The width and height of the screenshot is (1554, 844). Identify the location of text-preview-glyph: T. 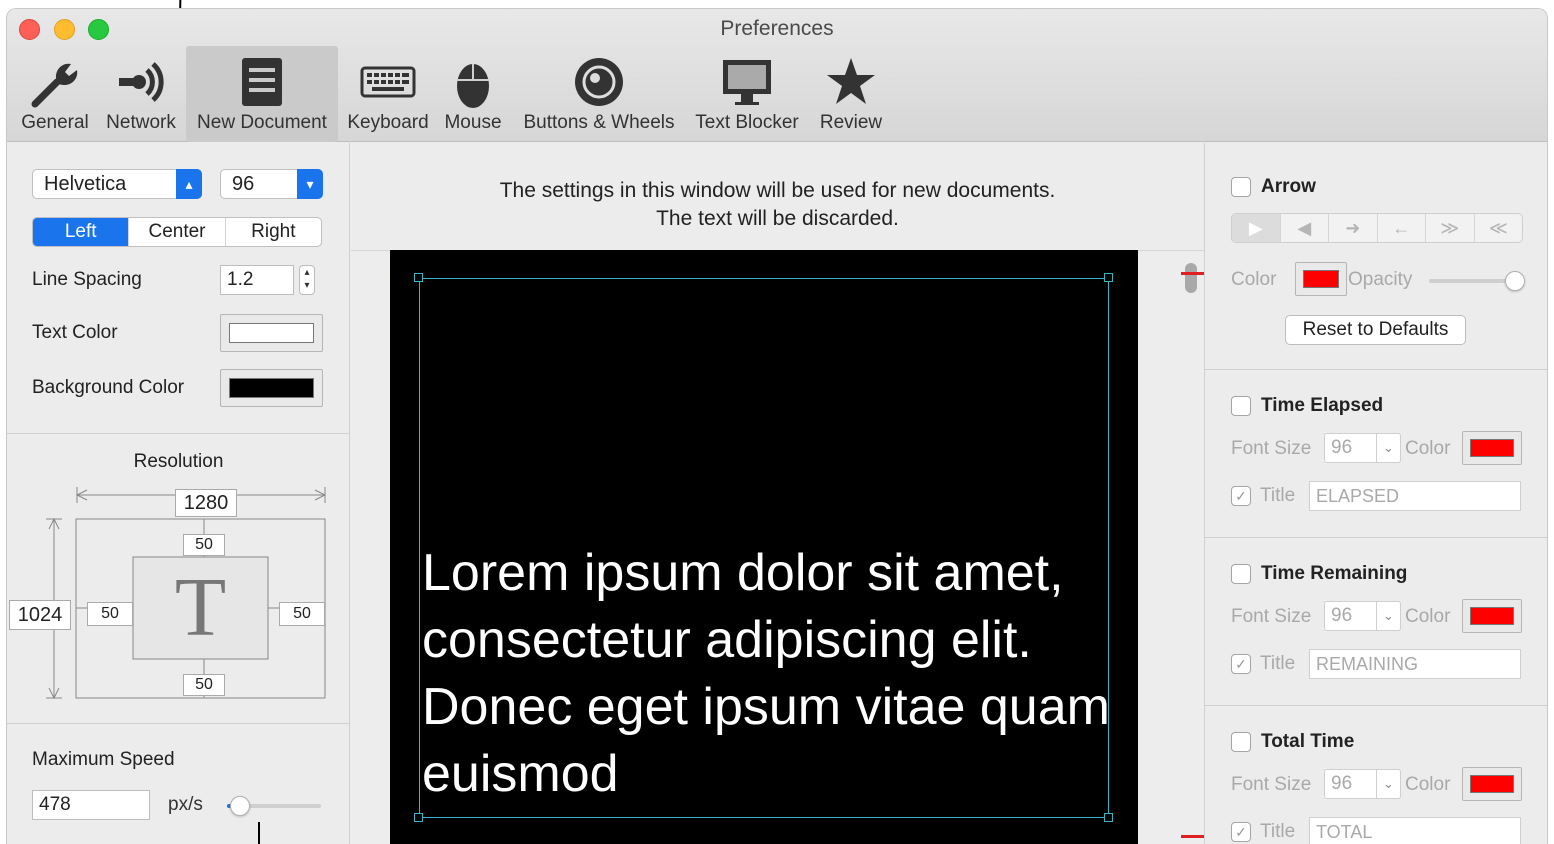
(200, 607).